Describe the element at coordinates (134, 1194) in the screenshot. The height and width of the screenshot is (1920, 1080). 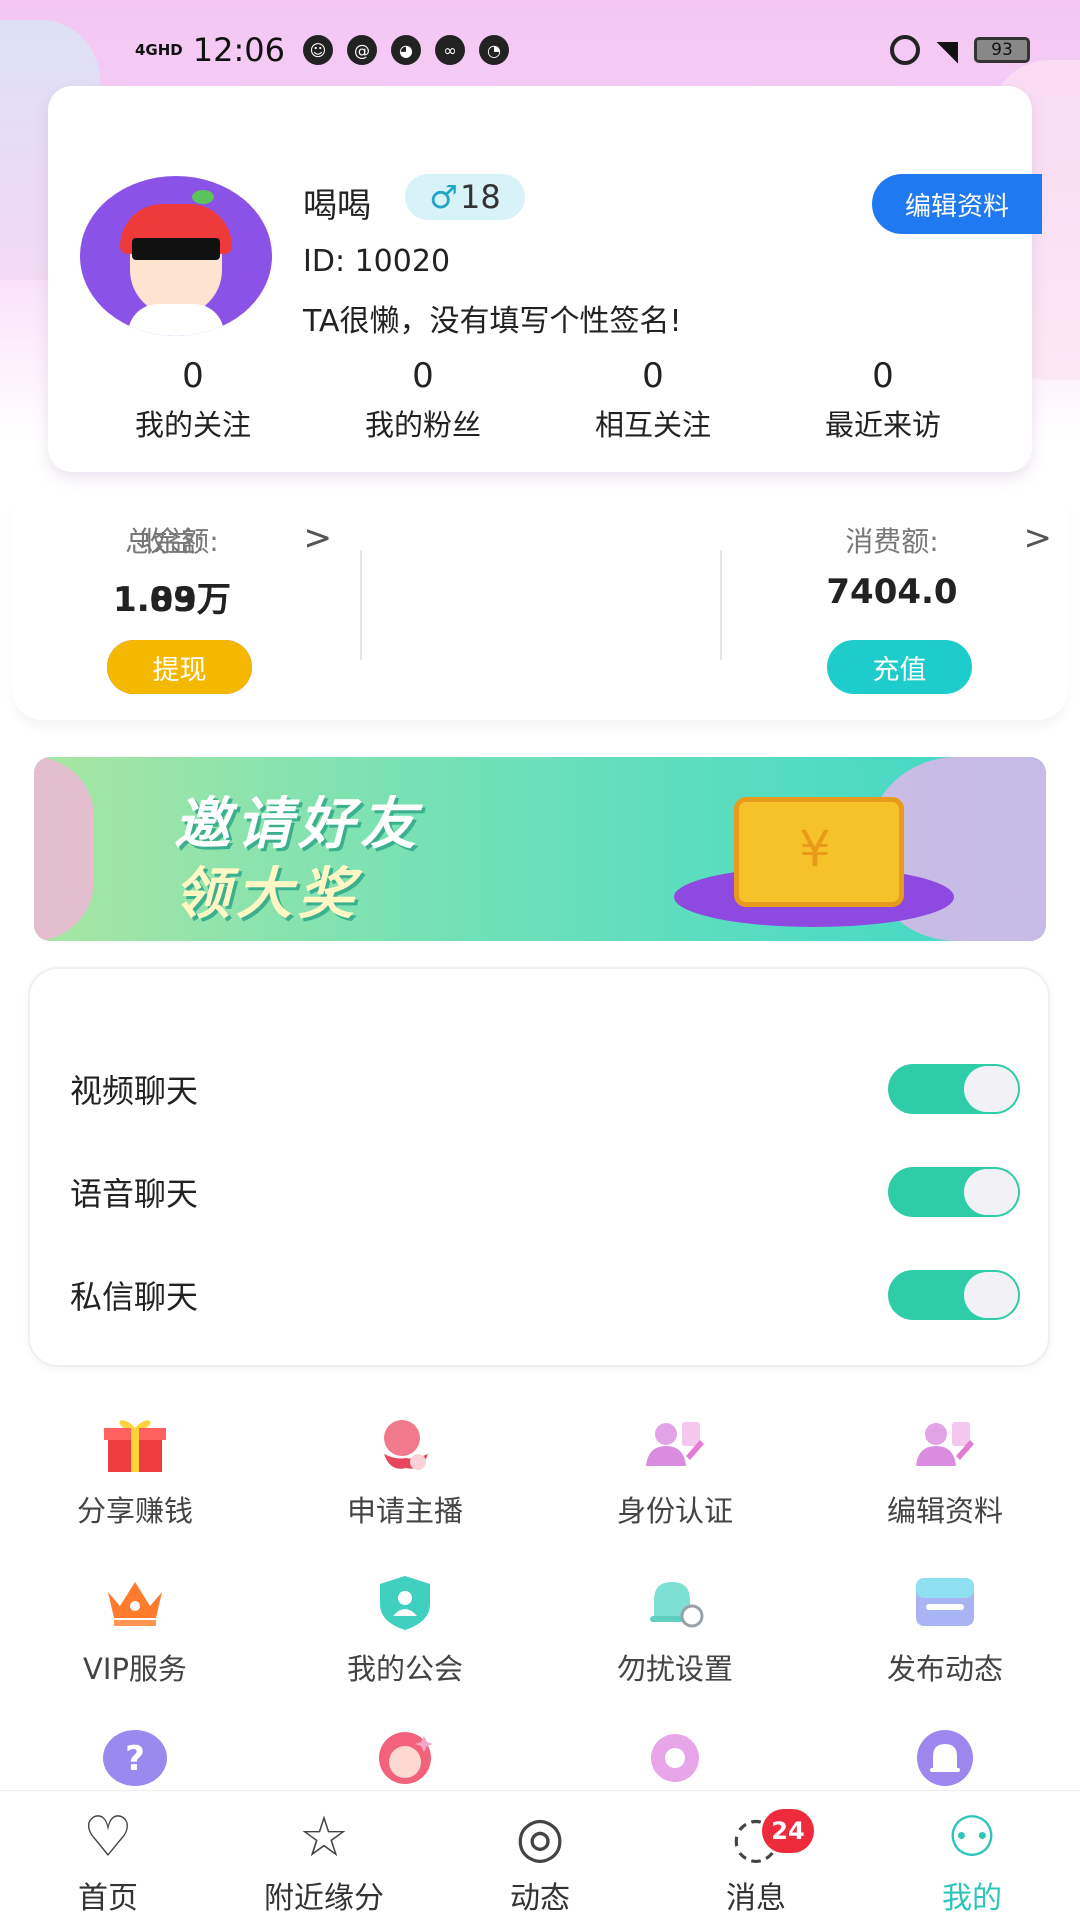
I see `toggle-label: 语音聊天` at that location.